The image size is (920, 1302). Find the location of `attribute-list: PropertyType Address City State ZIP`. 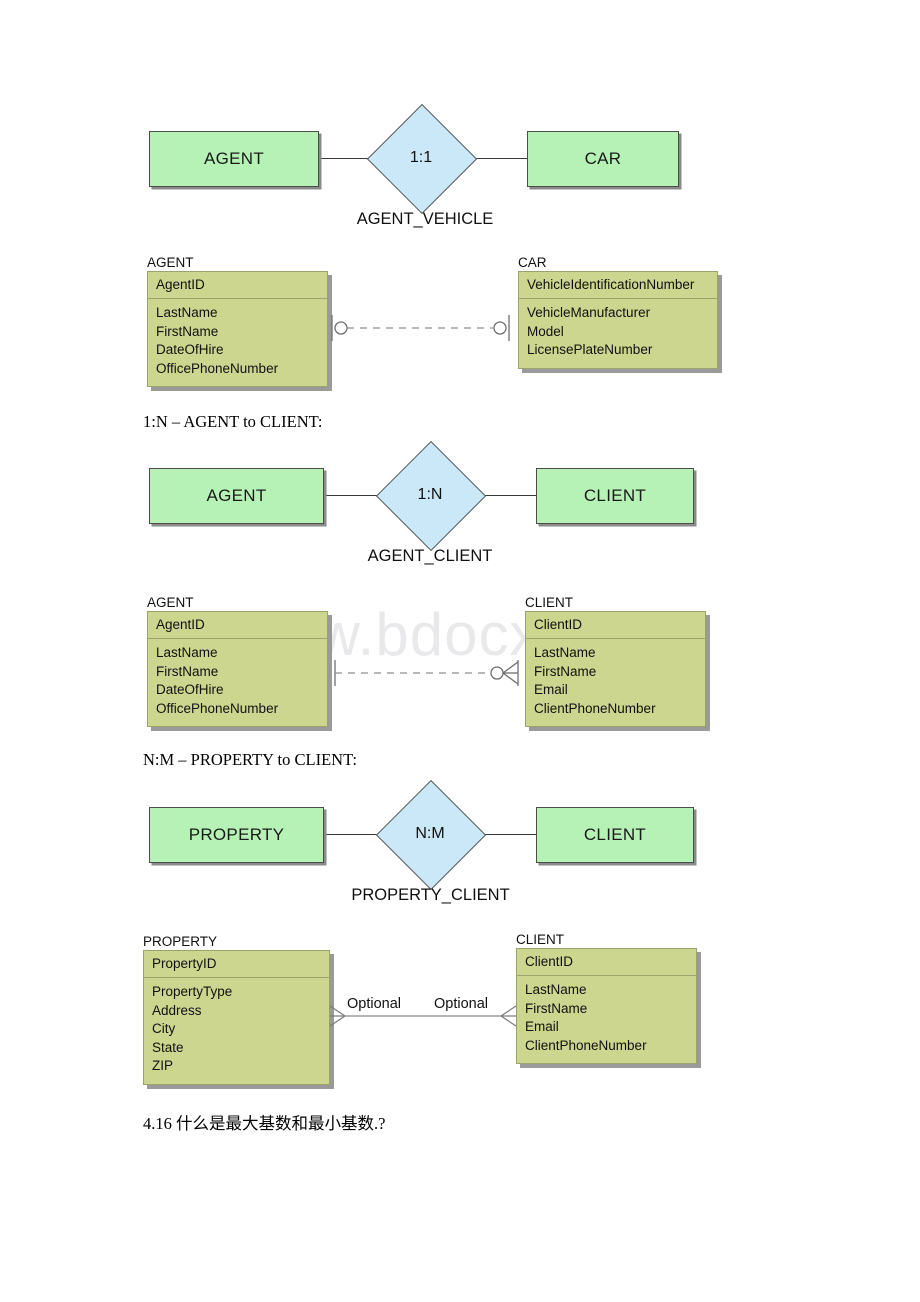

attribute-list: PropertyType Address City State ZIP is located at coordinates (236, 1031).